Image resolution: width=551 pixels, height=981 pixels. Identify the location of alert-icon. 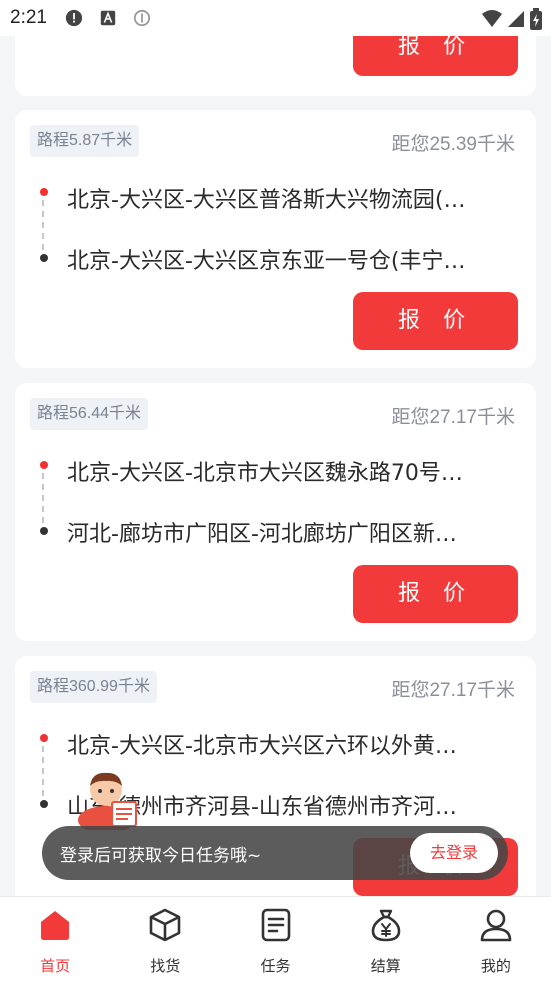
(74, 18).